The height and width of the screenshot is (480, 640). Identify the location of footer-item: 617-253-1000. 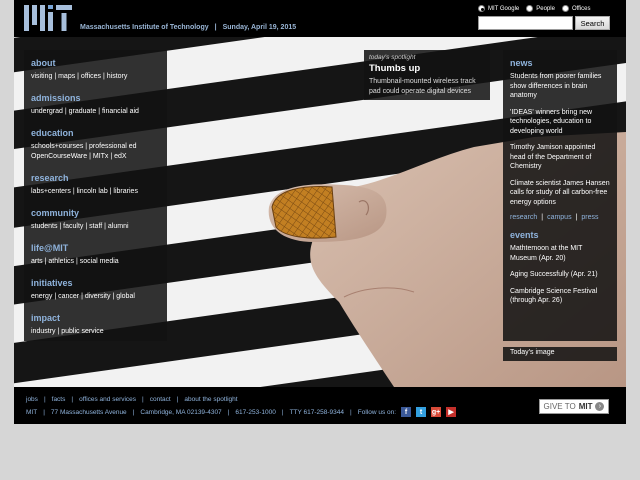
(255, 412).